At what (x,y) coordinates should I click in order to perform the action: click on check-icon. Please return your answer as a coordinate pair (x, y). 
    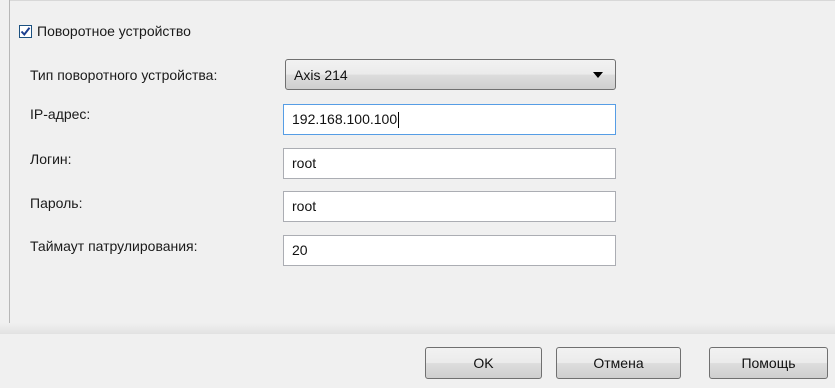
    Looking at the image, I should click on (25, 31).